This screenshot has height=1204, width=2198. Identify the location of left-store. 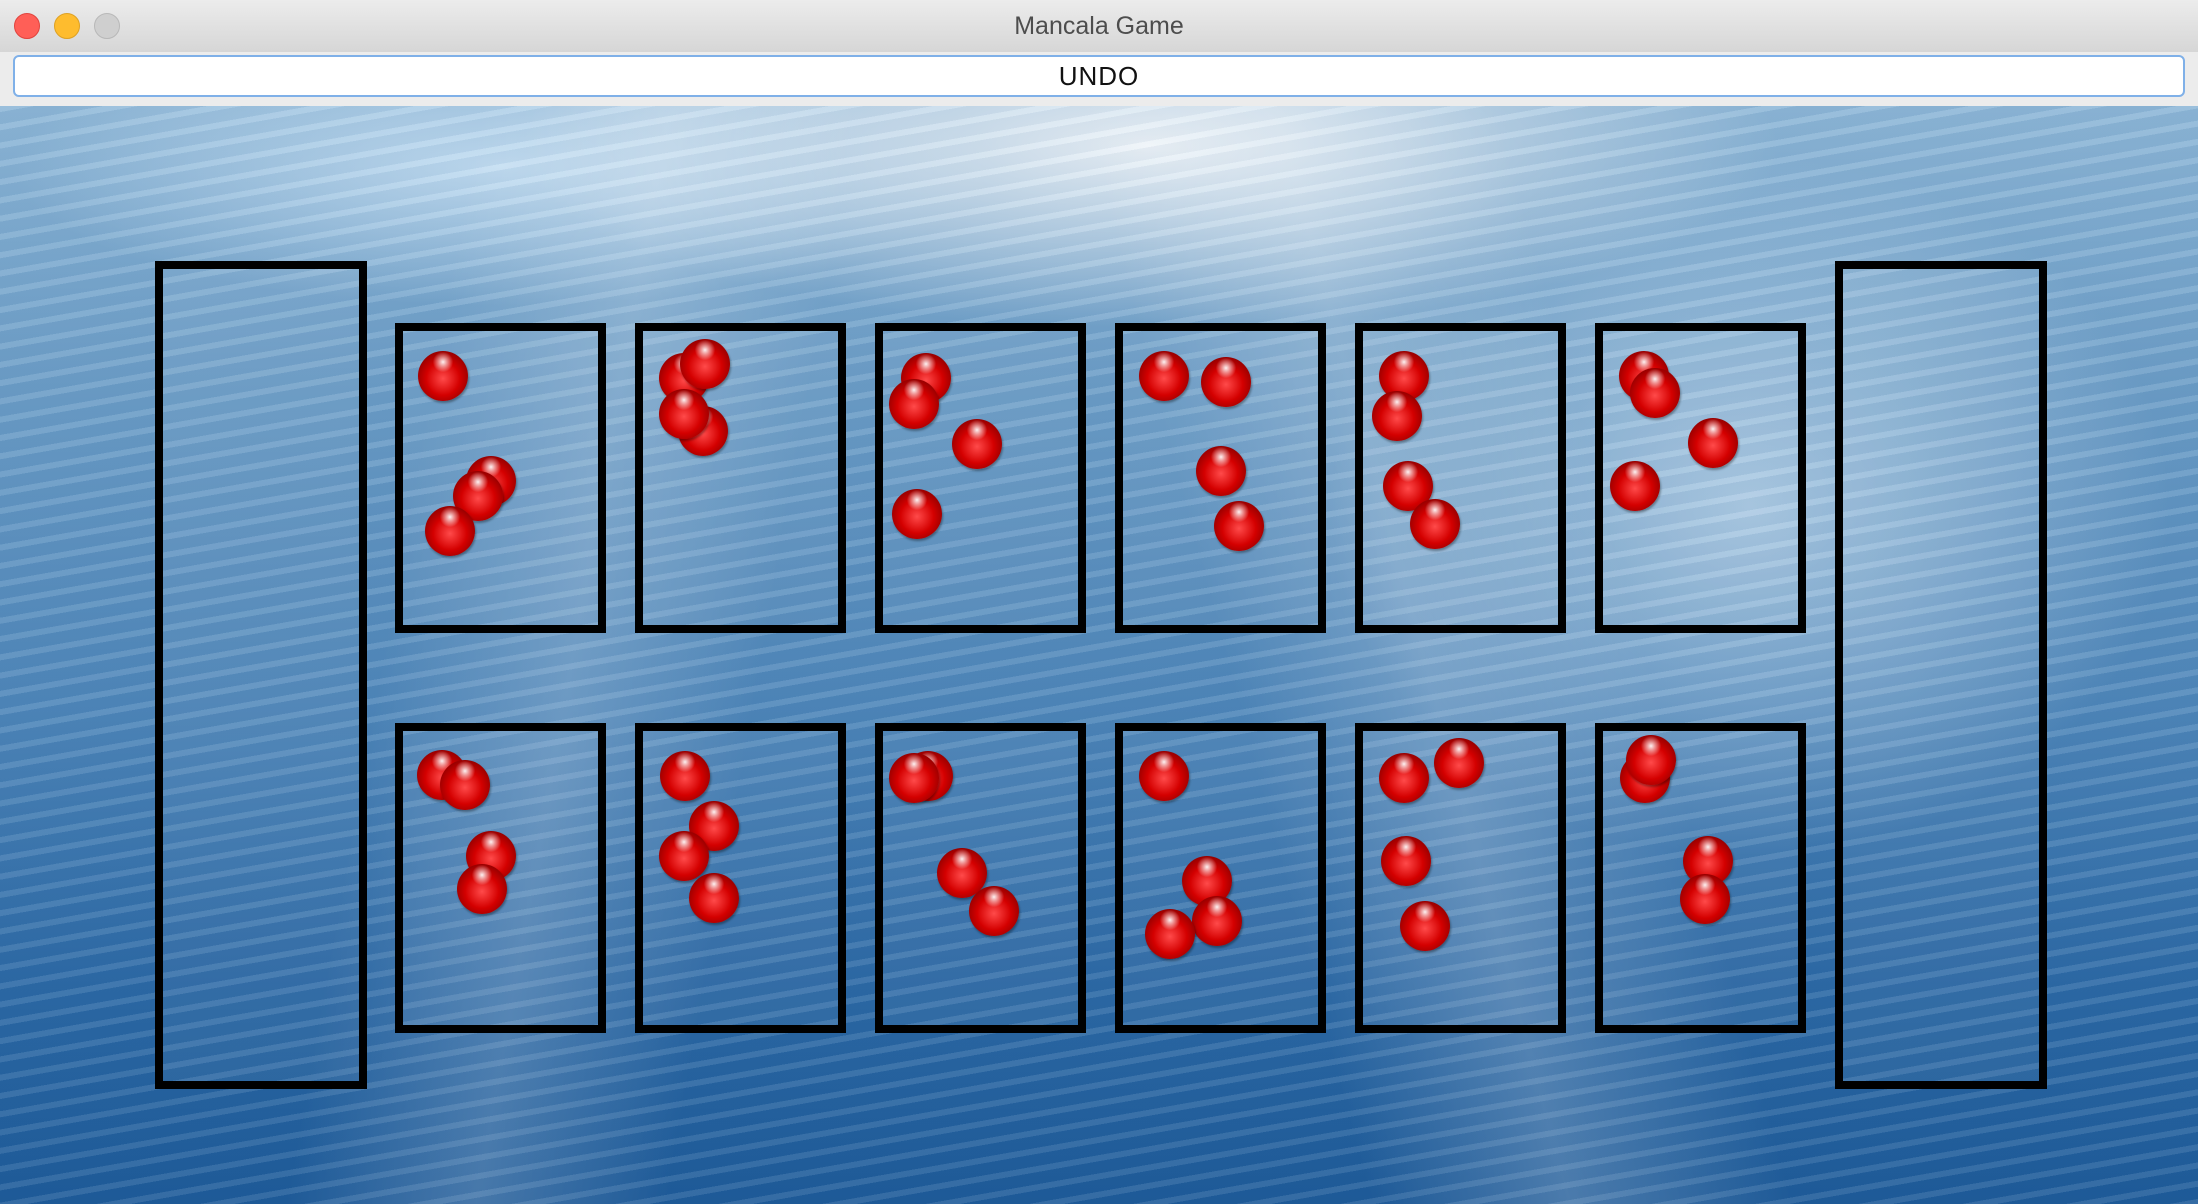
(261, 675).